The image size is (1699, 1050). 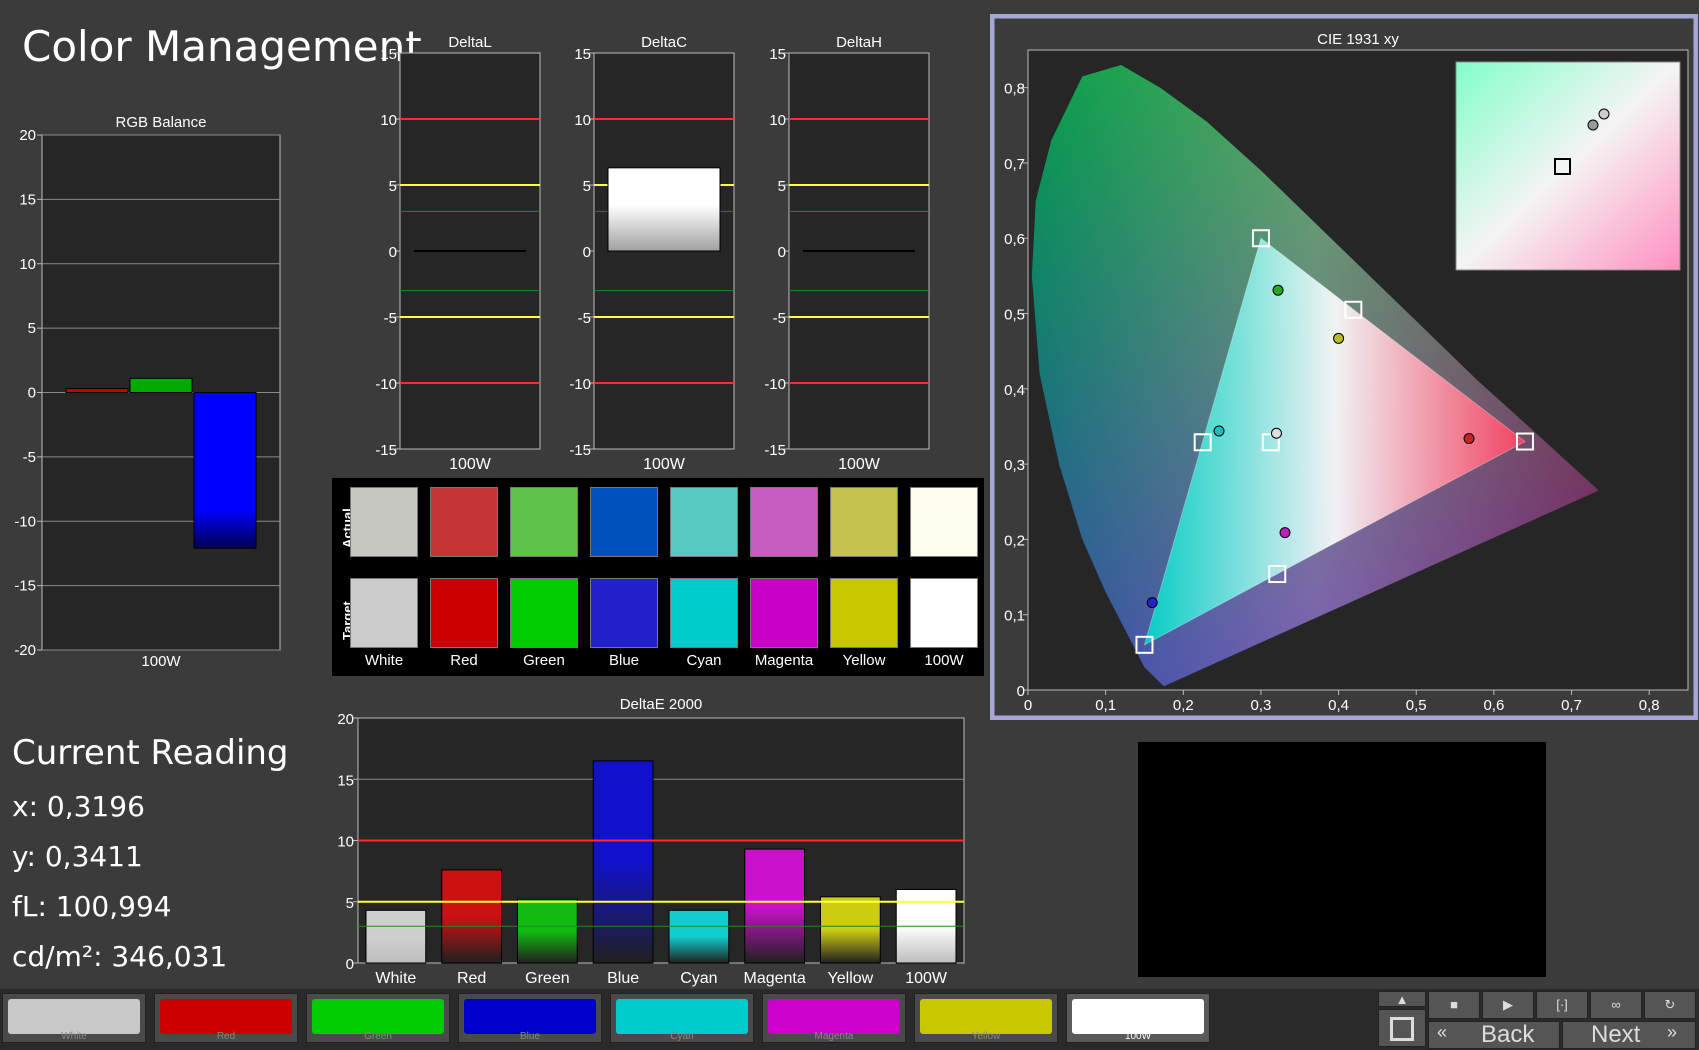 I want to click on stop-icon: ■, so click(x=1454, y=1004).